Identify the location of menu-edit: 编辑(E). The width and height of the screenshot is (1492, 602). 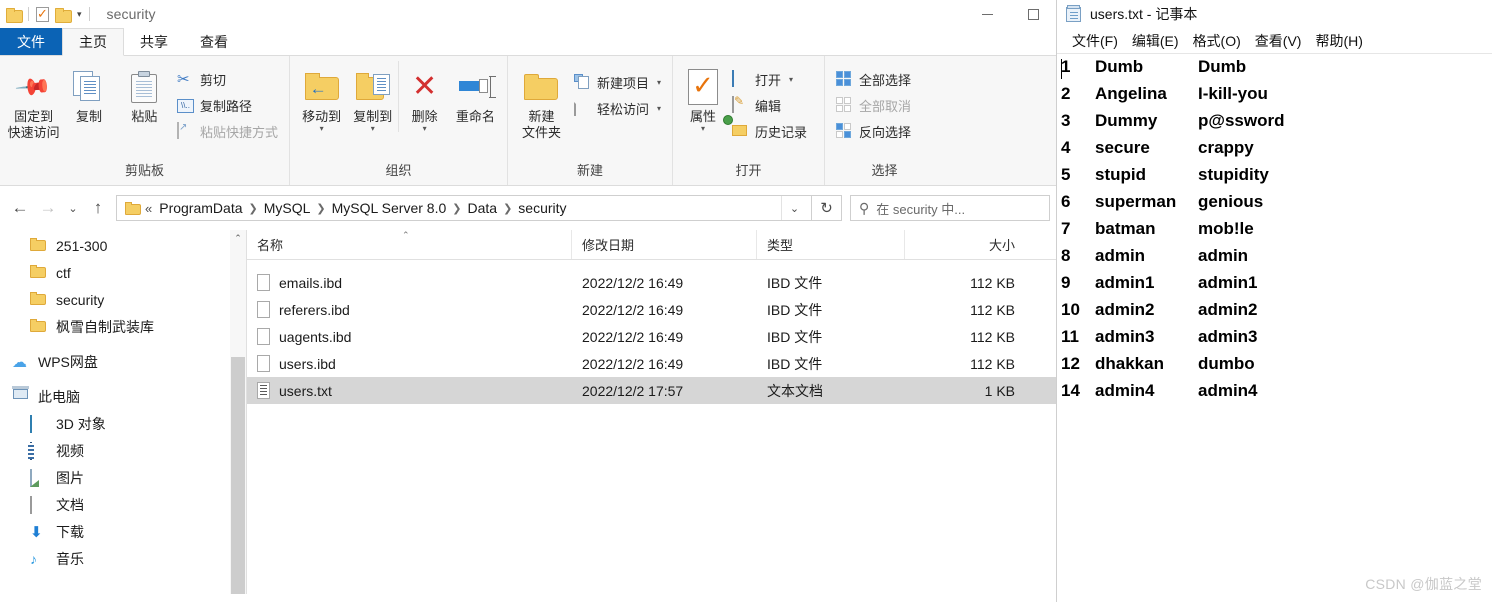
(1155, 41).